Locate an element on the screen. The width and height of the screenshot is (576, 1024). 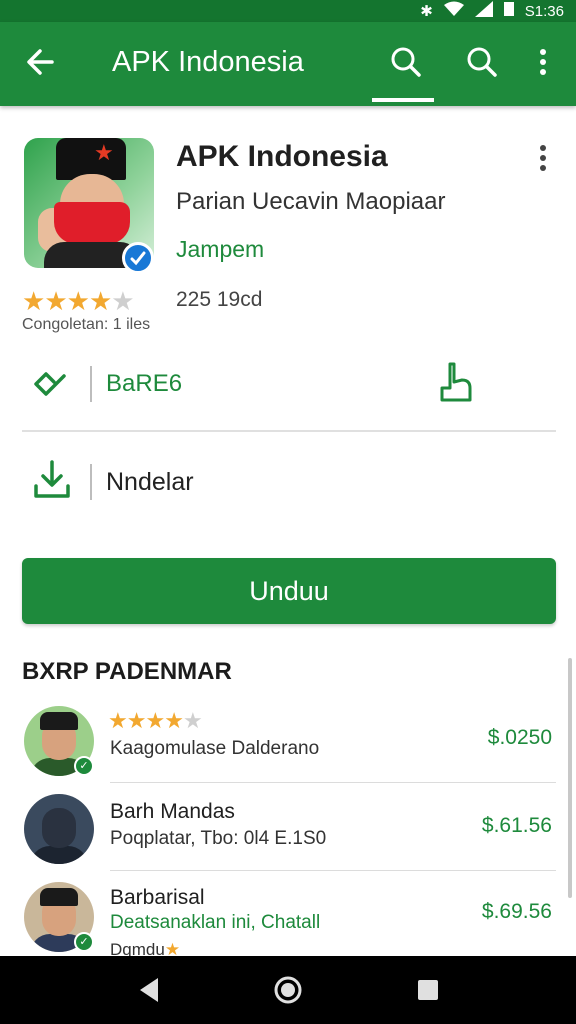
section-title: BXRP PADENMAR is located at coordinates (127, 671).